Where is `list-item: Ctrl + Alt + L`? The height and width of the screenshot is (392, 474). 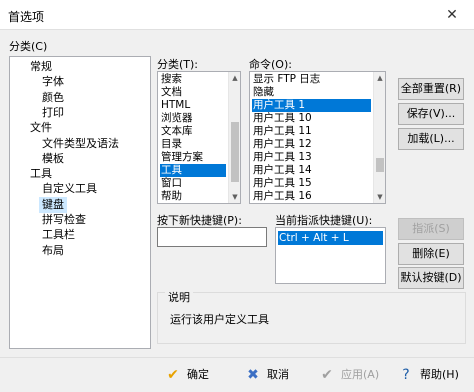
list-item: Ctrl + Alt + L is located at coordinates (330, 238).